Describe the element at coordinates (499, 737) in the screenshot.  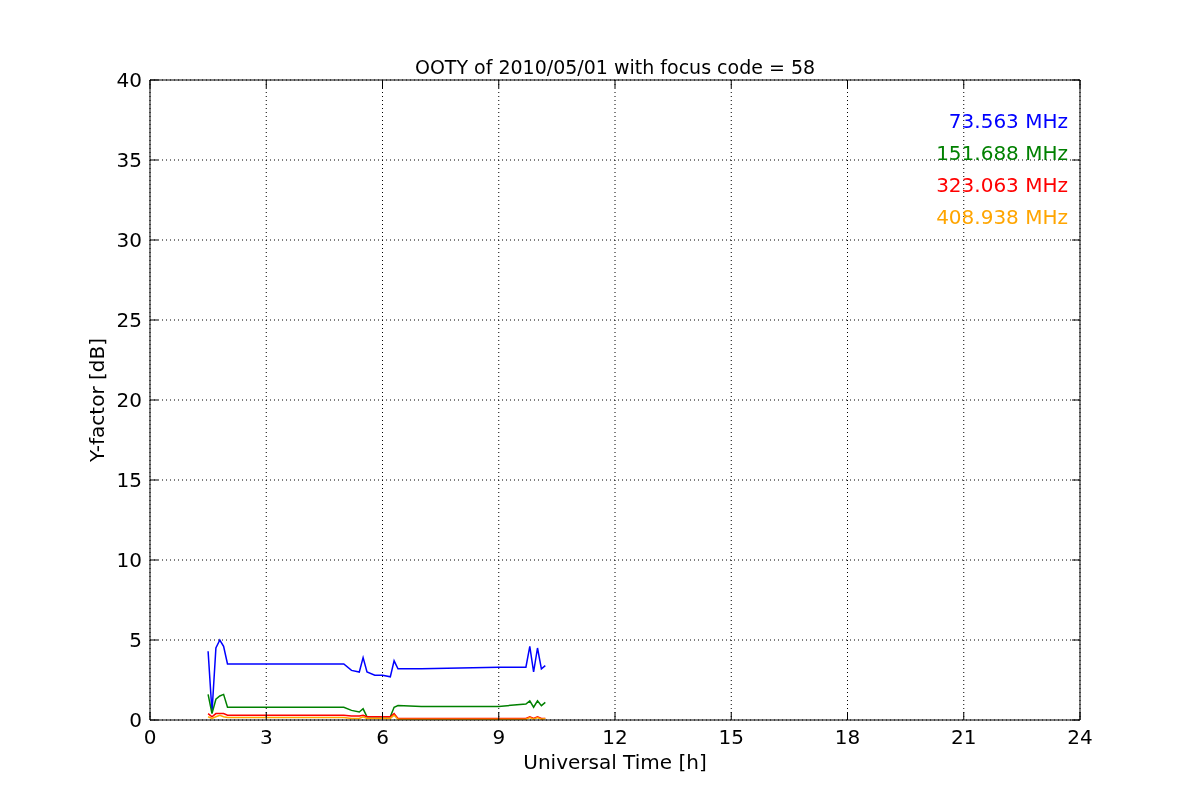
I see `x-tick-label: 9` at that location.